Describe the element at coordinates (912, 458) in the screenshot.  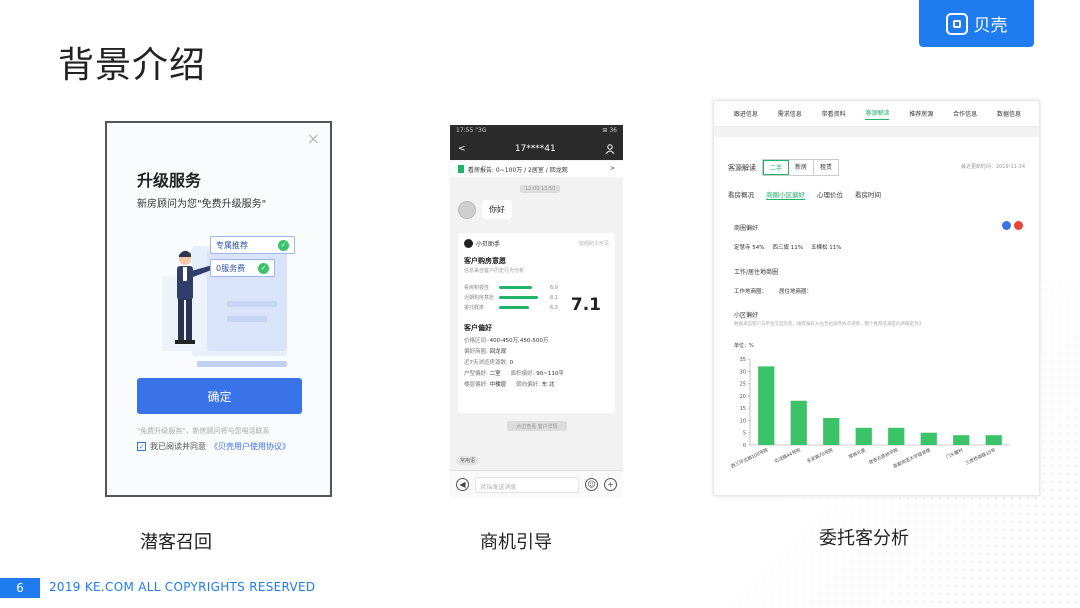
I see `x-tick-label: 首都师范大学宿舍楼` at that location.